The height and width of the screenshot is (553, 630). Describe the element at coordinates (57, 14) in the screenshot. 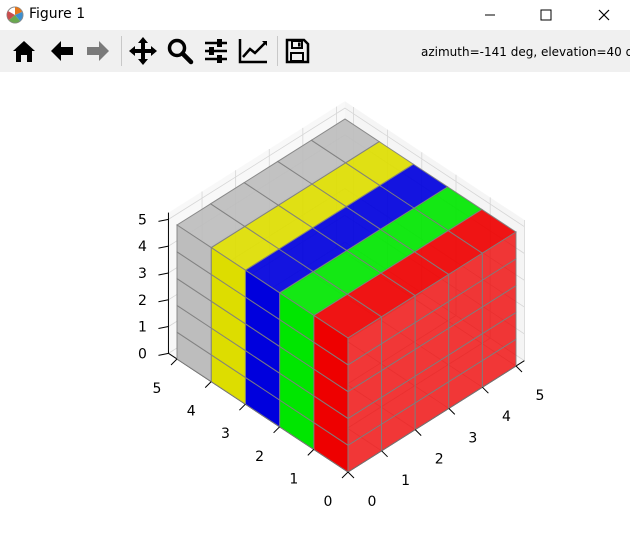

I see `window-title: Figure 1` at that location.